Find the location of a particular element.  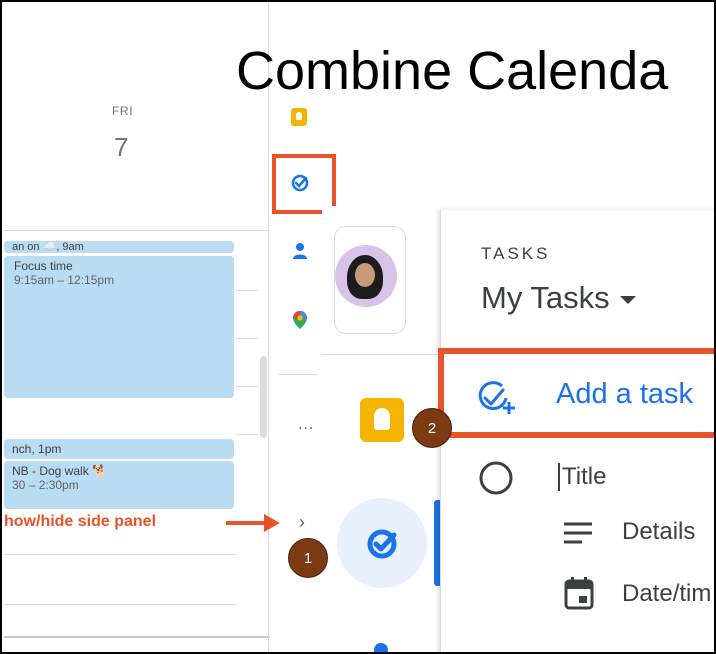

highlight-box is located at coordinates (304, 184).